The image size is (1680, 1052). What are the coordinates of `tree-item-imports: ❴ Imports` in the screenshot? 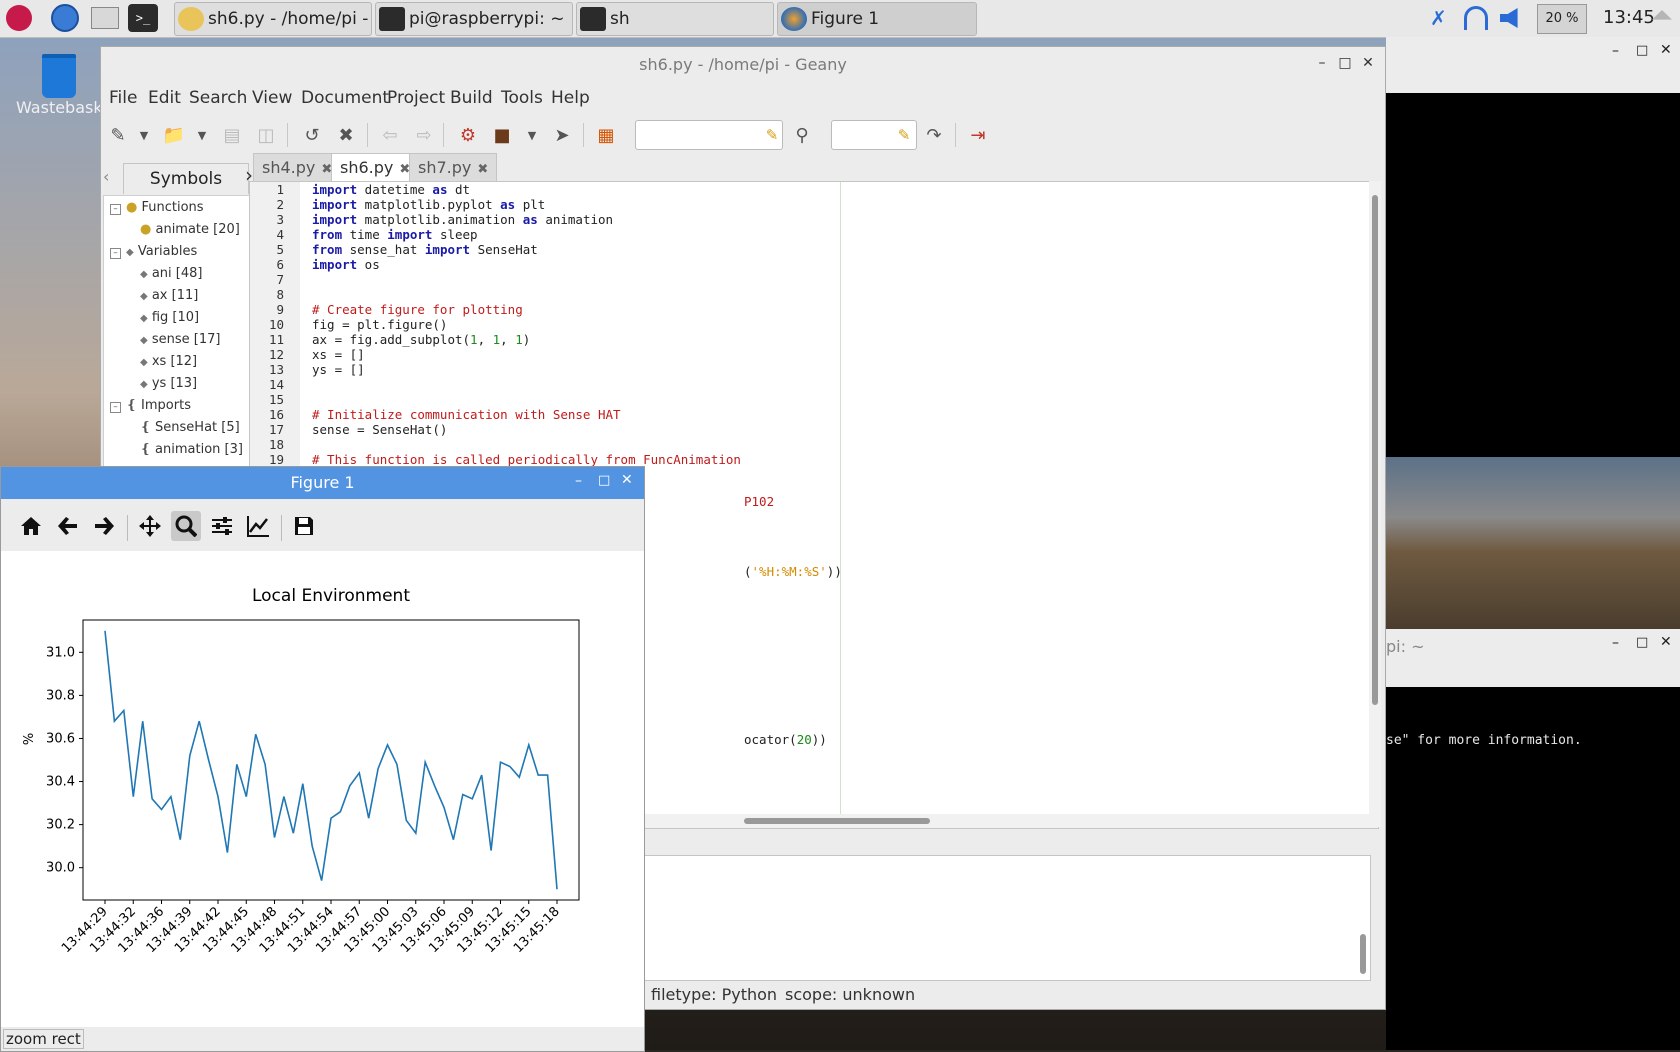 It's located at (158, 405).